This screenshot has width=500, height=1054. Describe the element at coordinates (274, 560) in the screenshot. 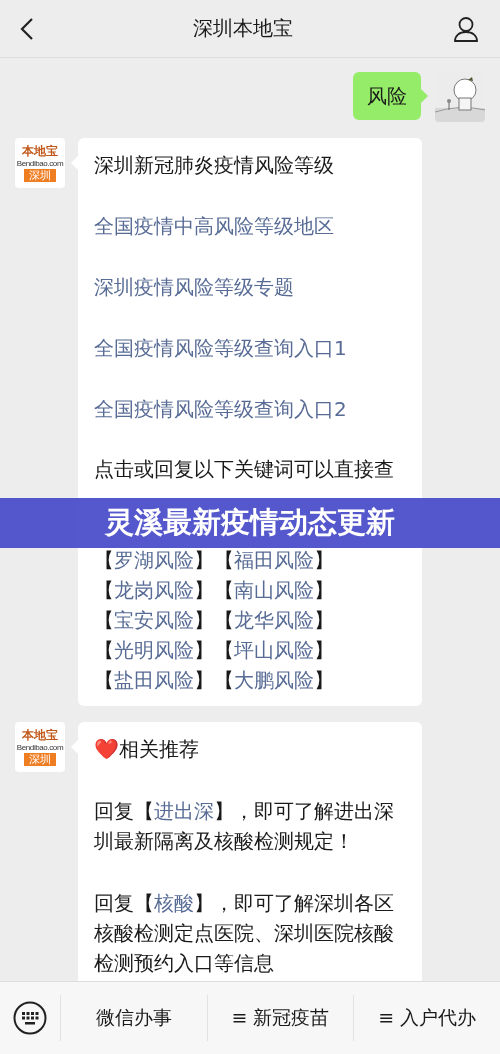

I see `region-link: 福田风险` at that location.